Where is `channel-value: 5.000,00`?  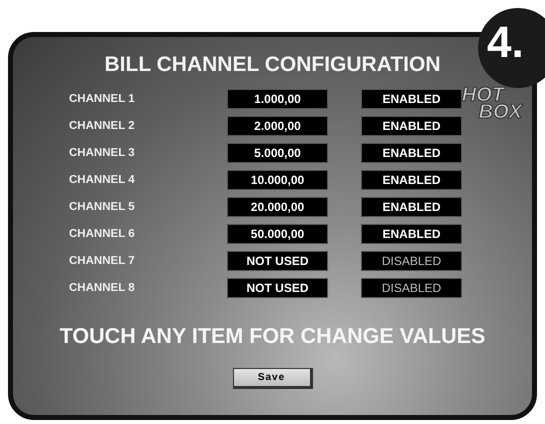 channel-value: 5.000,00 is located at coordinates (277, 153).